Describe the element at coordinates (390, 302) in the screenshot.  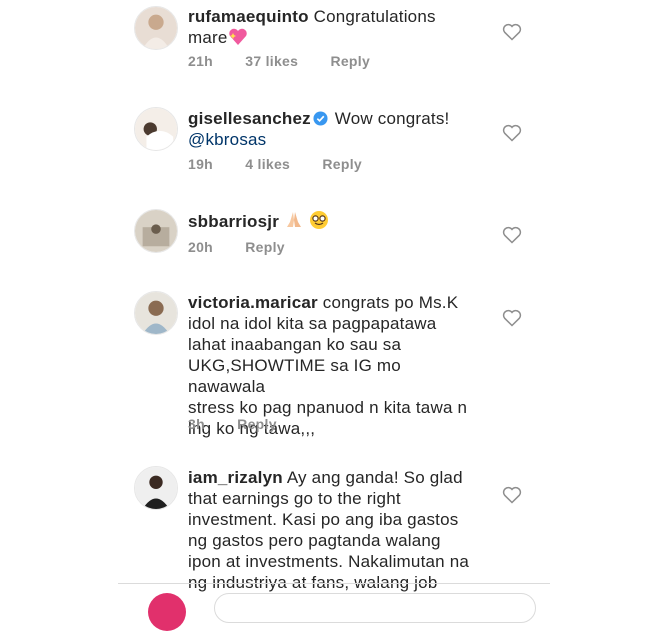
I see `comment-text: congrats po Ms.K` at that location.